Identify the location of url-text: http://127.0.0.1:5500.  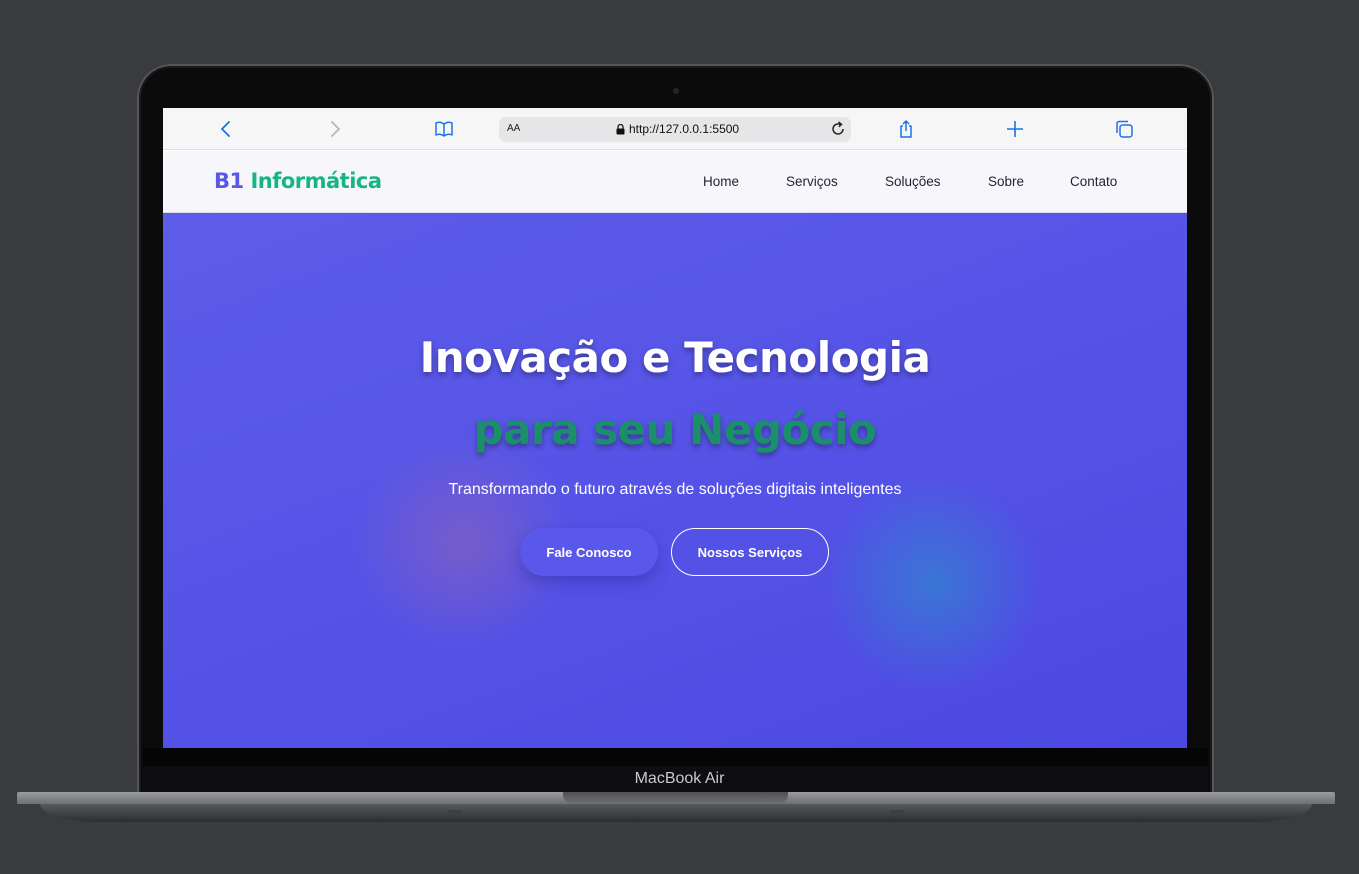
(684, 129).